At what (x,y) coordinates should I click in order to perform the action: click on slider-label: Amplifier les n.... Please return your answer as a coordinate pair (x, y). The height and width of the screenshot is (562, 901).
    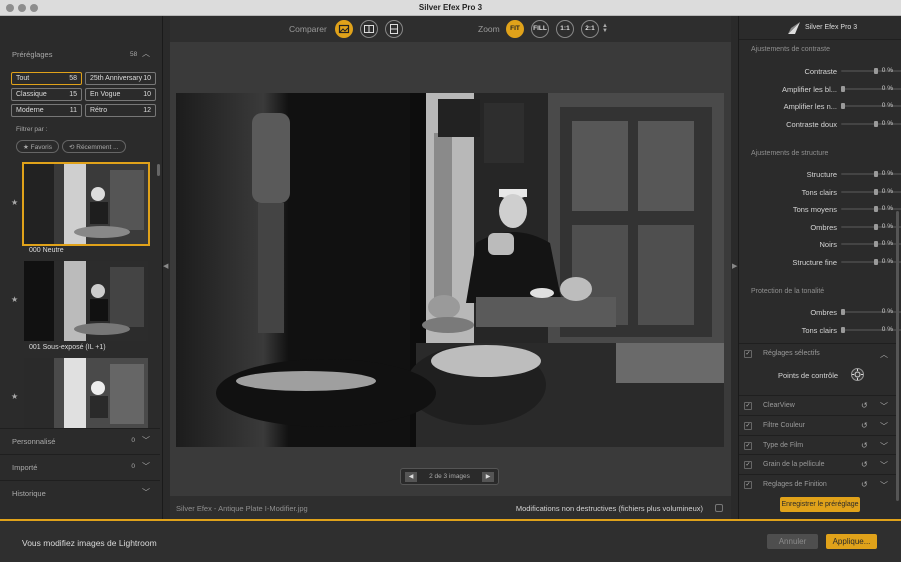
    Looking at the image, I should click on (810, 106).